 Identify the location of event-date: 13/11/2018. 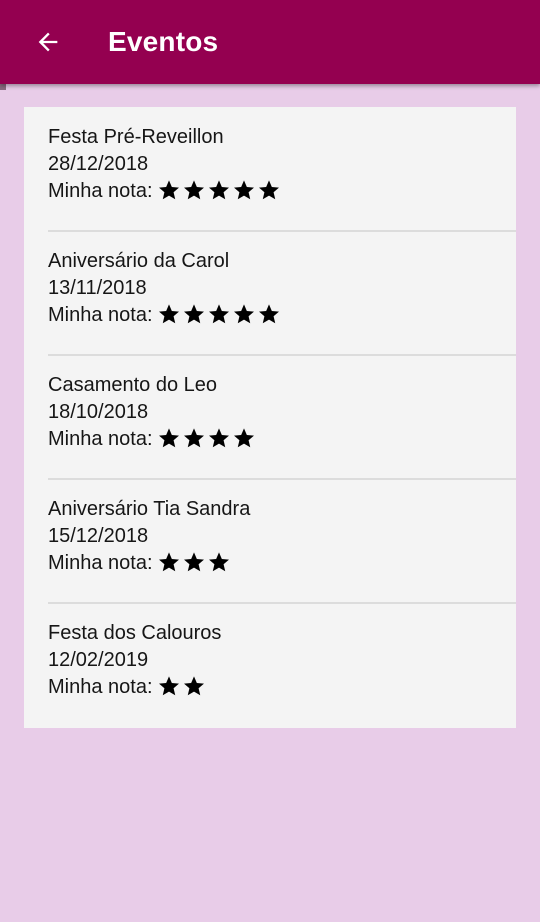
(97, 288).